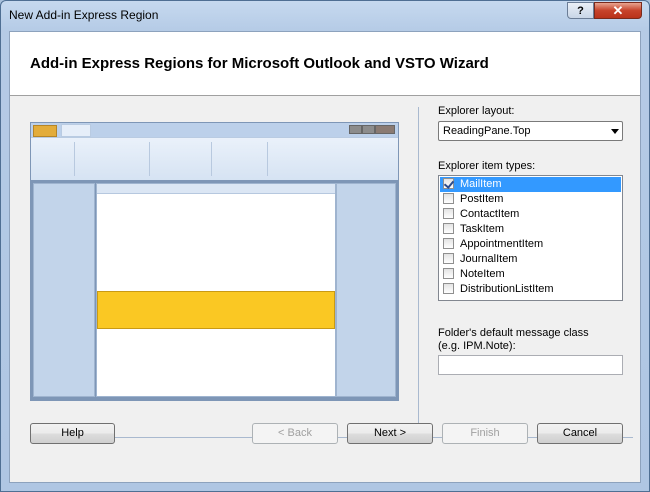 This screenshot has width=650, height=492. What do you see at coordinates (368, 129) in the screenshot?
I see `preview-maximize-icon` at bounding box center [368, 129].